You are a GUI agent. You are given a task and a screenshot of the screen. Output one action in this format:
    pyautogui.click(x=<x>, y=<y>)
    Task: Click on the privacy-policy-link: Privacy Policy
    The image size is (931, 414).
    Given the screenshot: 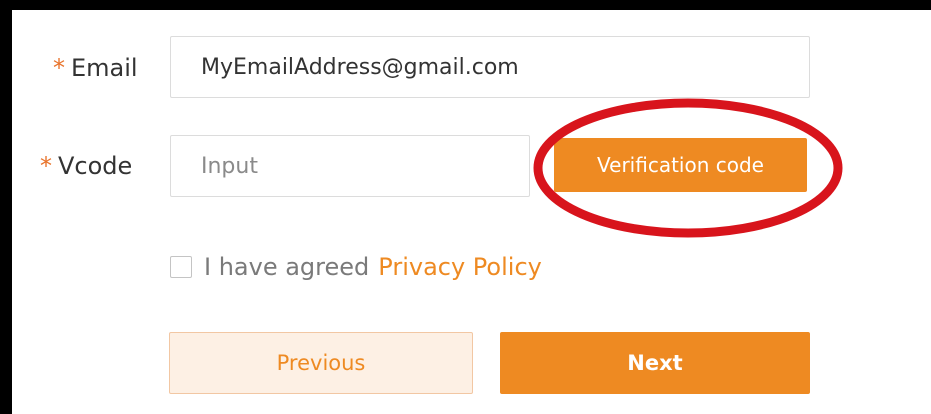 What is the action you would take?
    pyautogui.click(x=460, y=267)
    